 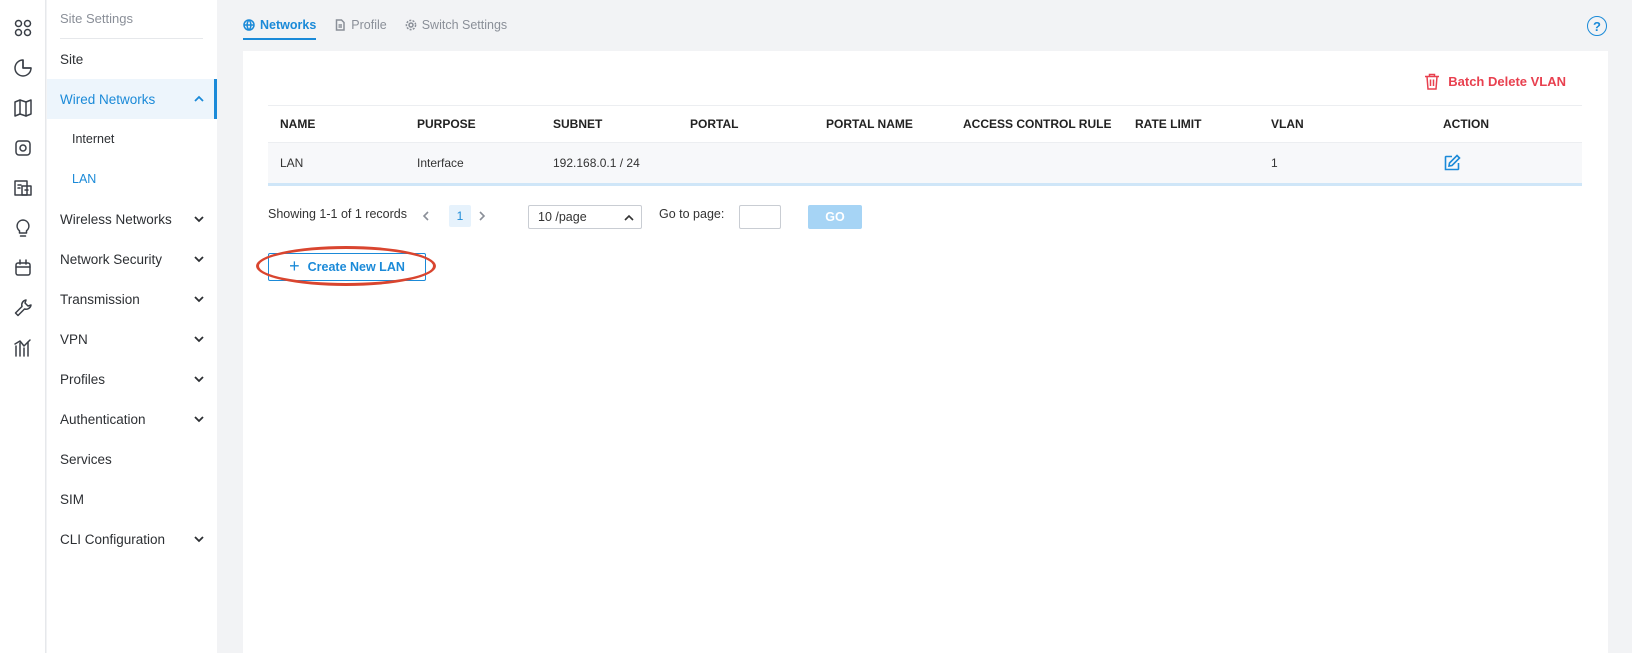 I want to click on sidebar-item-label: Wired Networks, so click(x=108, y=99).